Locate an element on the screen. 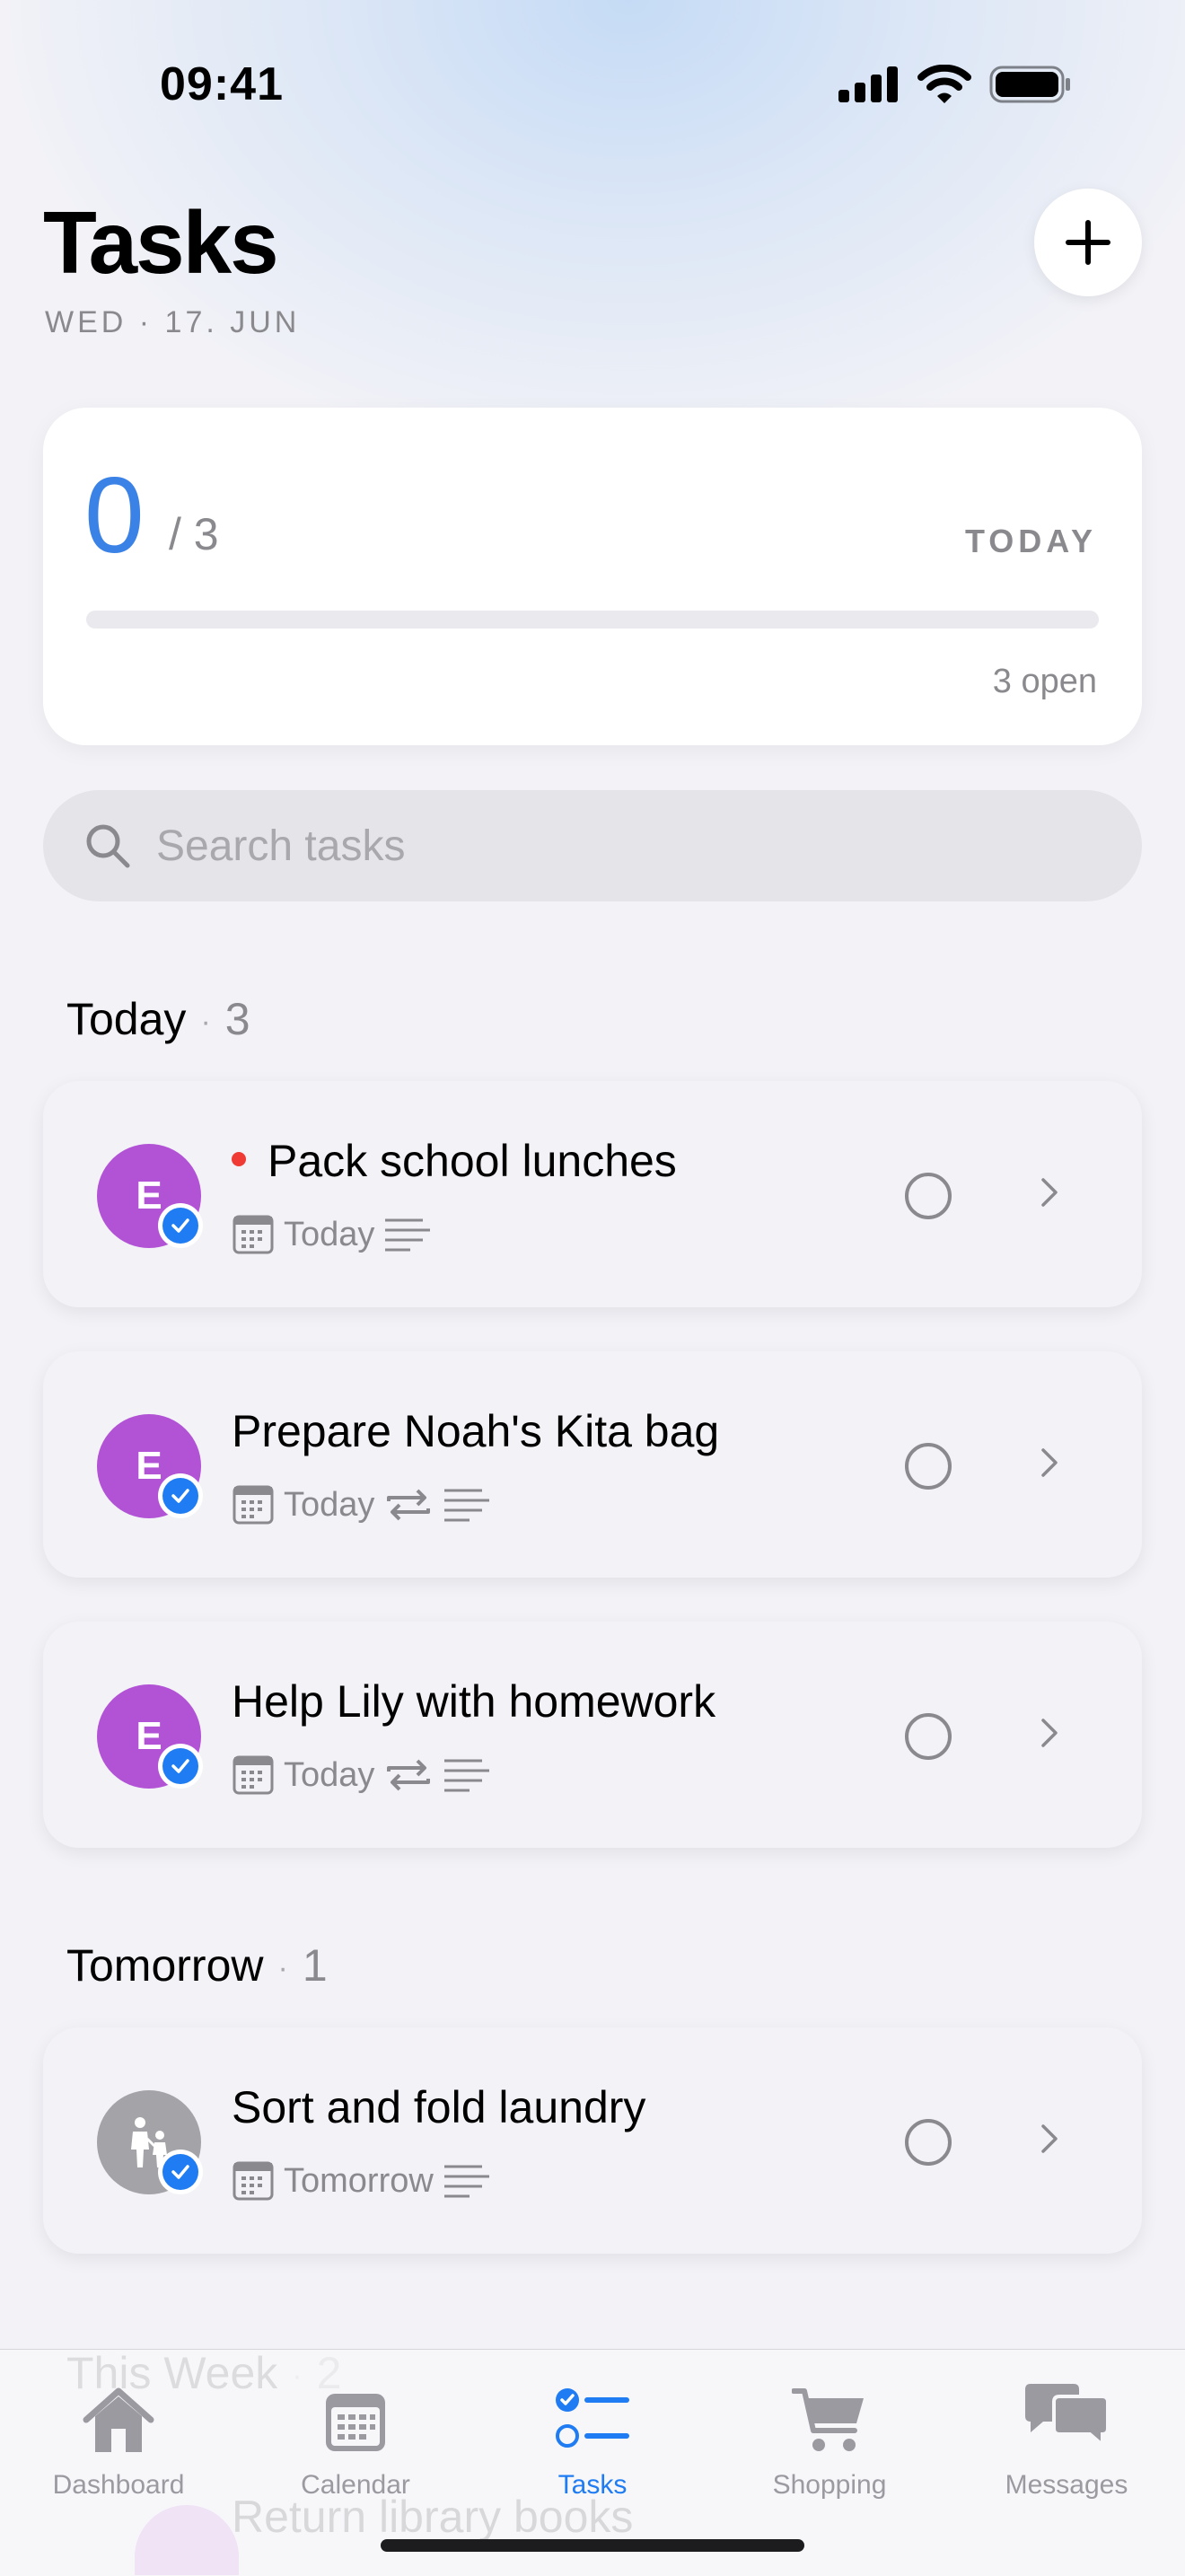  search-icon is located at coordinates (108, 846).